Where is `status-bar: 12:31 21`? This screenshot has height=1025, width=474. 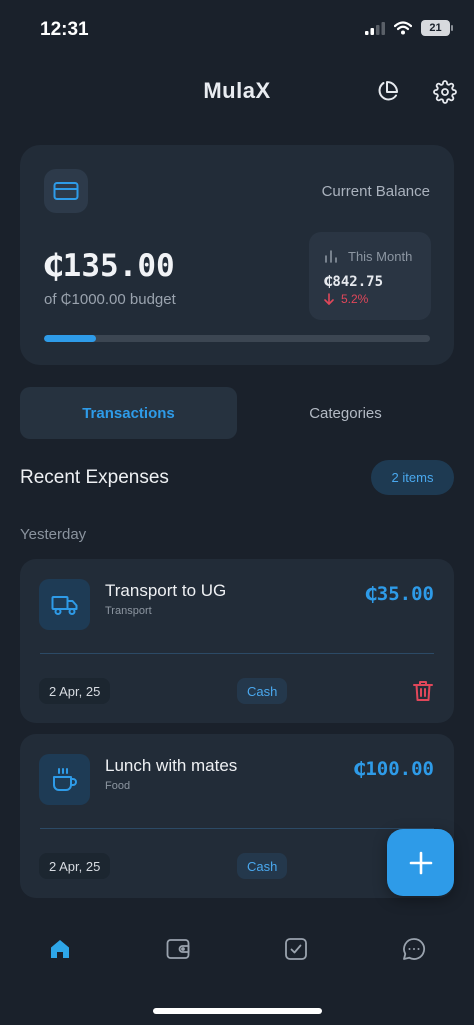 status-bar: 12:31 21 is located at coordinates (237, 30).